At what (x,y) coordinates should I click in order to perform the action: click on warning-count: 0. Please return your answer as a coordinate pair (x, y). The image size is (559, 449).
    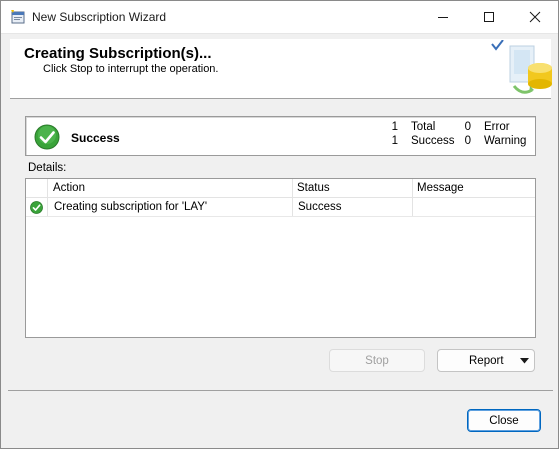
    Looking at the image, I should click on (467, 141).